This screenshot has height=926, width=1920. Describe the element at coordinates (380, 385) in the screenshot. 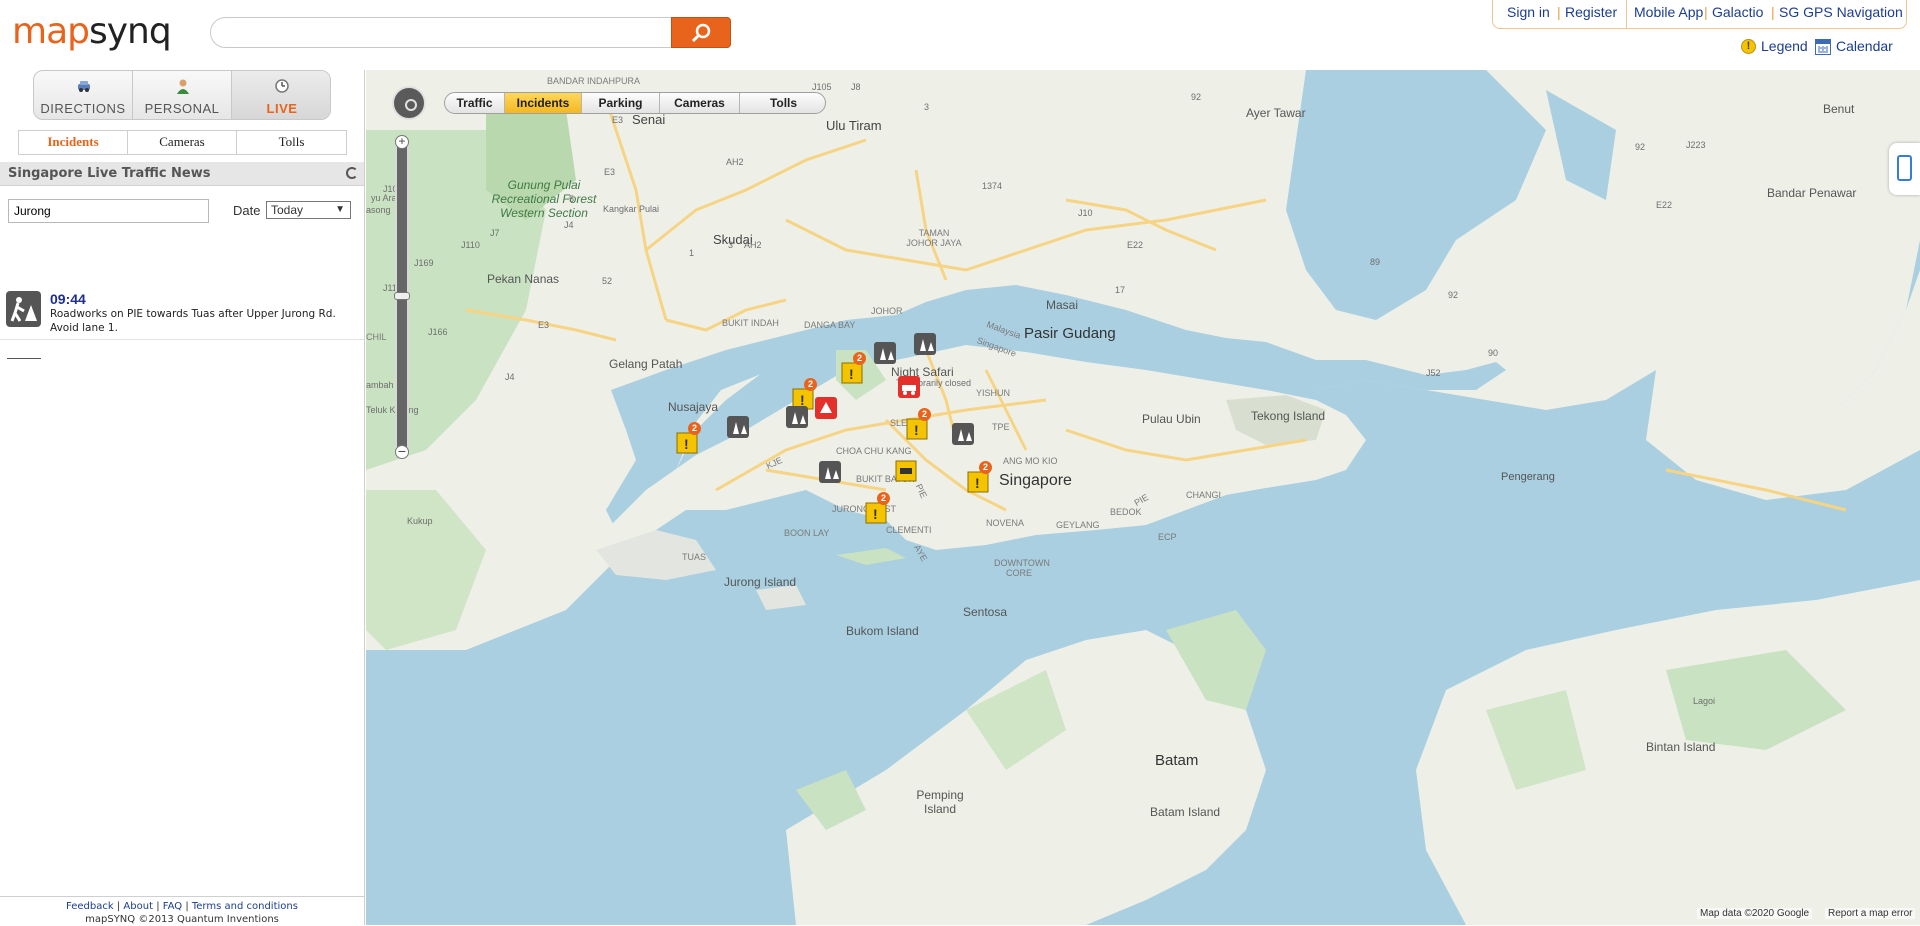

I see `map-label: ambah` at that location.